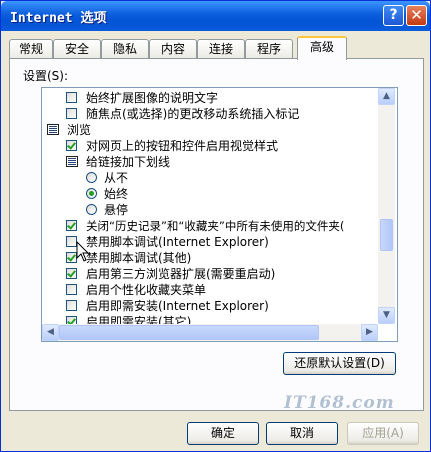 Image resolution: width=431 pixels, height=452 pixels. What do you see at coordinates (116, 178) in the screenshot?
I see `radio-label: 从不` at bounding box center [116, 178].